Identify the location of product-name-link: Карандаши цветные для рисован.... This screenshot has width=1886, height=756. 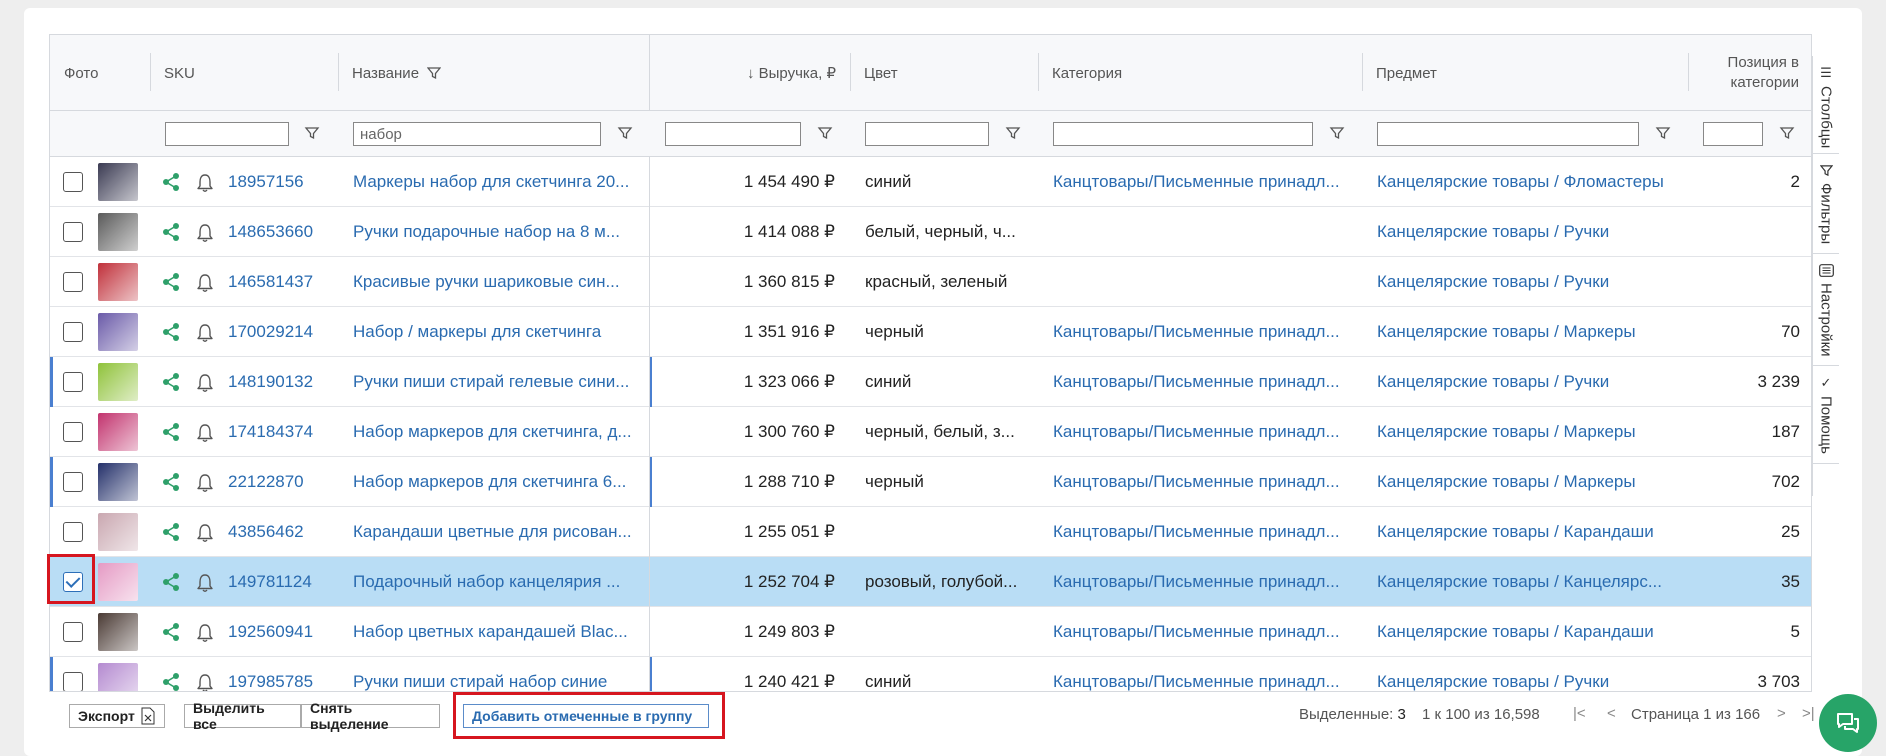
(498, 532).